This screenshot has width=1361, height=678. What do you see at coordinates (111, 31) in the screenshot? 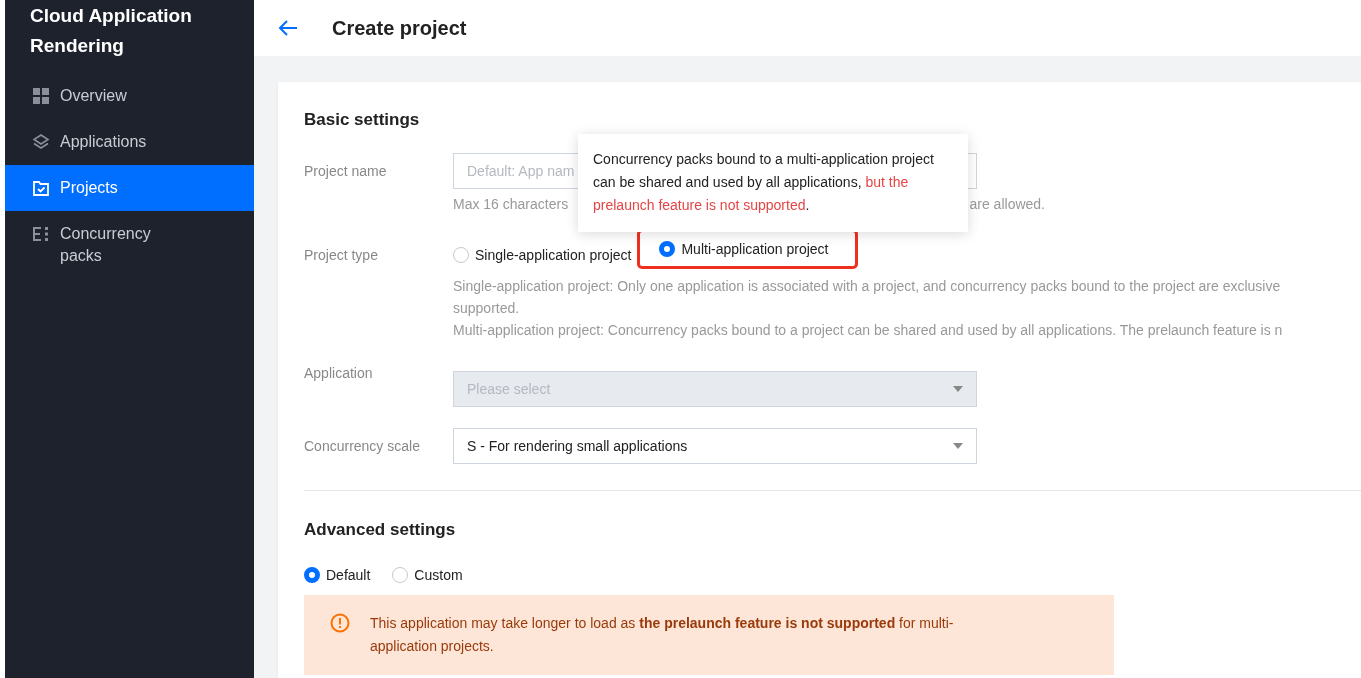
I see `app-title: Cloud Application Rendering` at bounding box center [111, 31].